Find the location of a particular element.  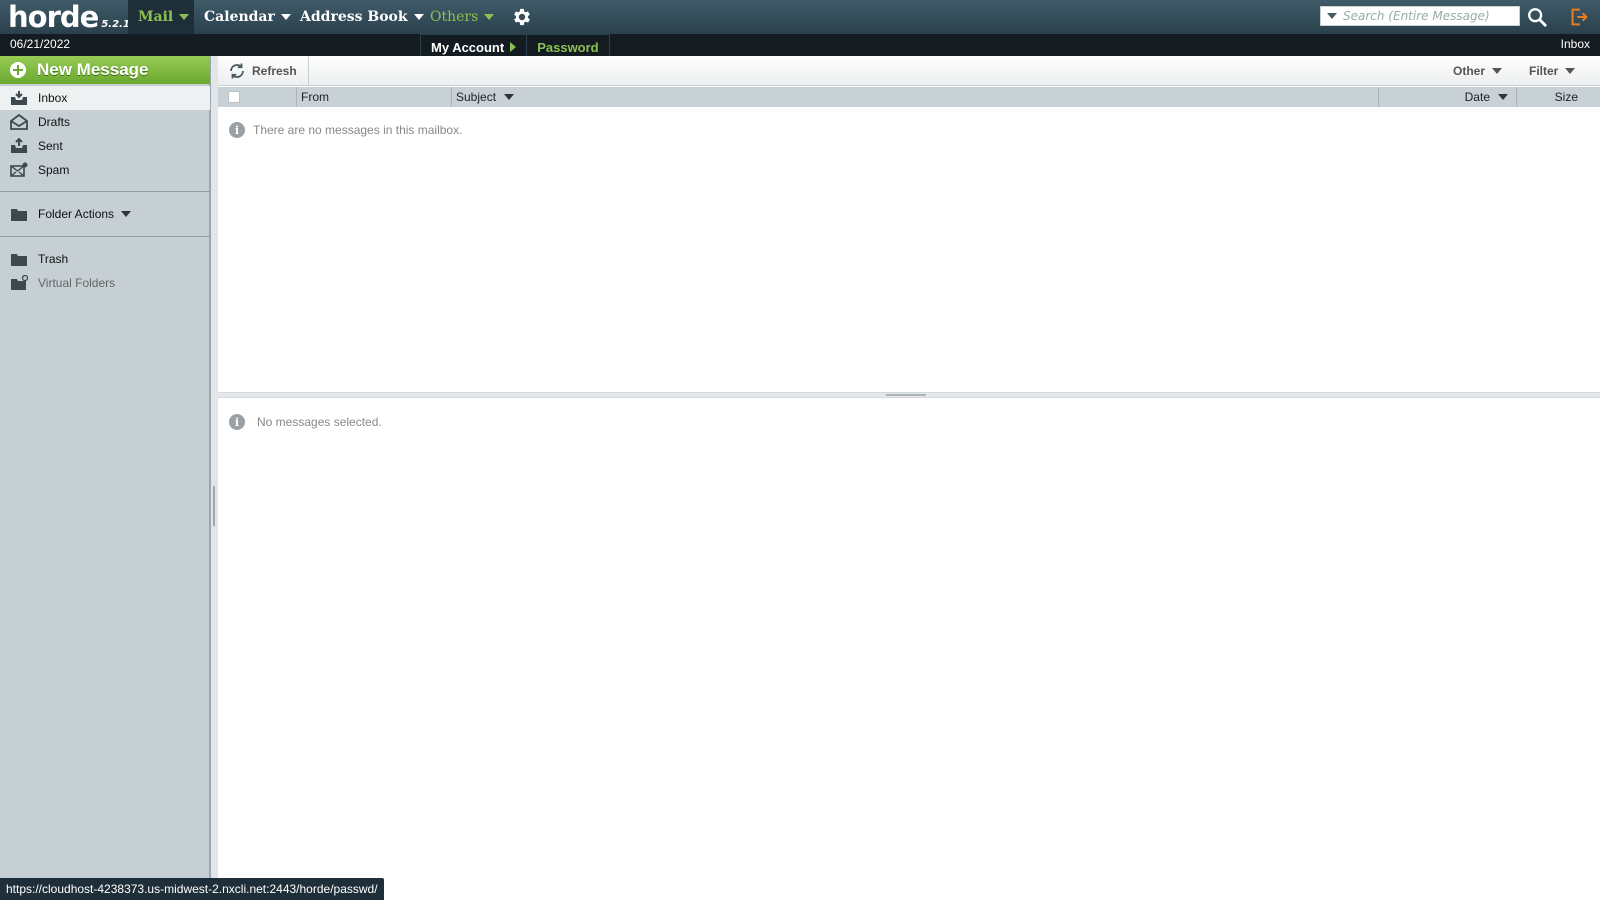

other-menu-button: Other is located at coordinates (1478, 71).